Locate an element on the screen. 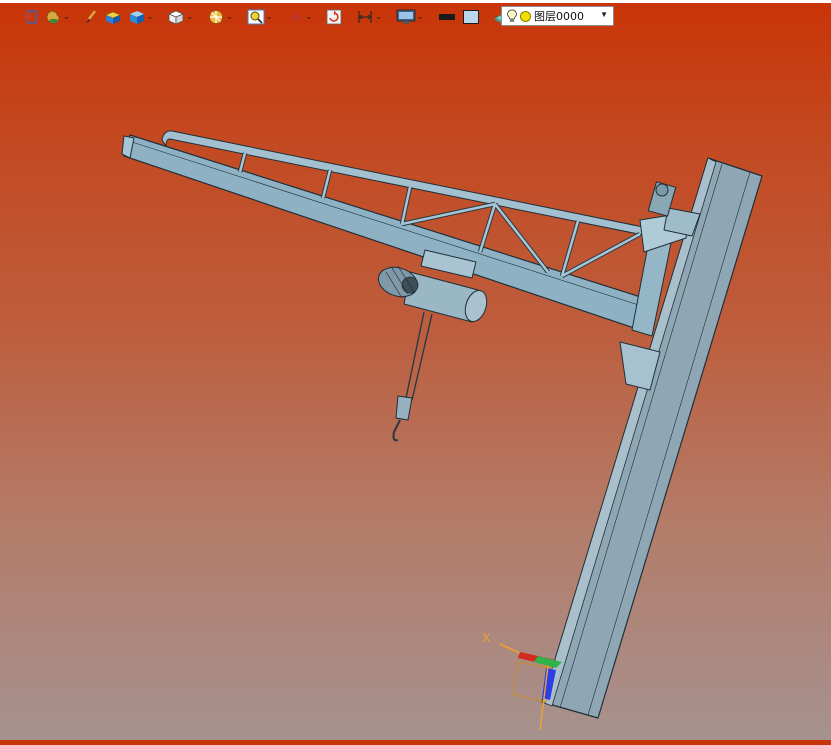  toolbar: ⌄ ⌄ ⌄ ⌄ ⌄ ⌄ ⌄ ⌄ is located at coordinates (270, 17).